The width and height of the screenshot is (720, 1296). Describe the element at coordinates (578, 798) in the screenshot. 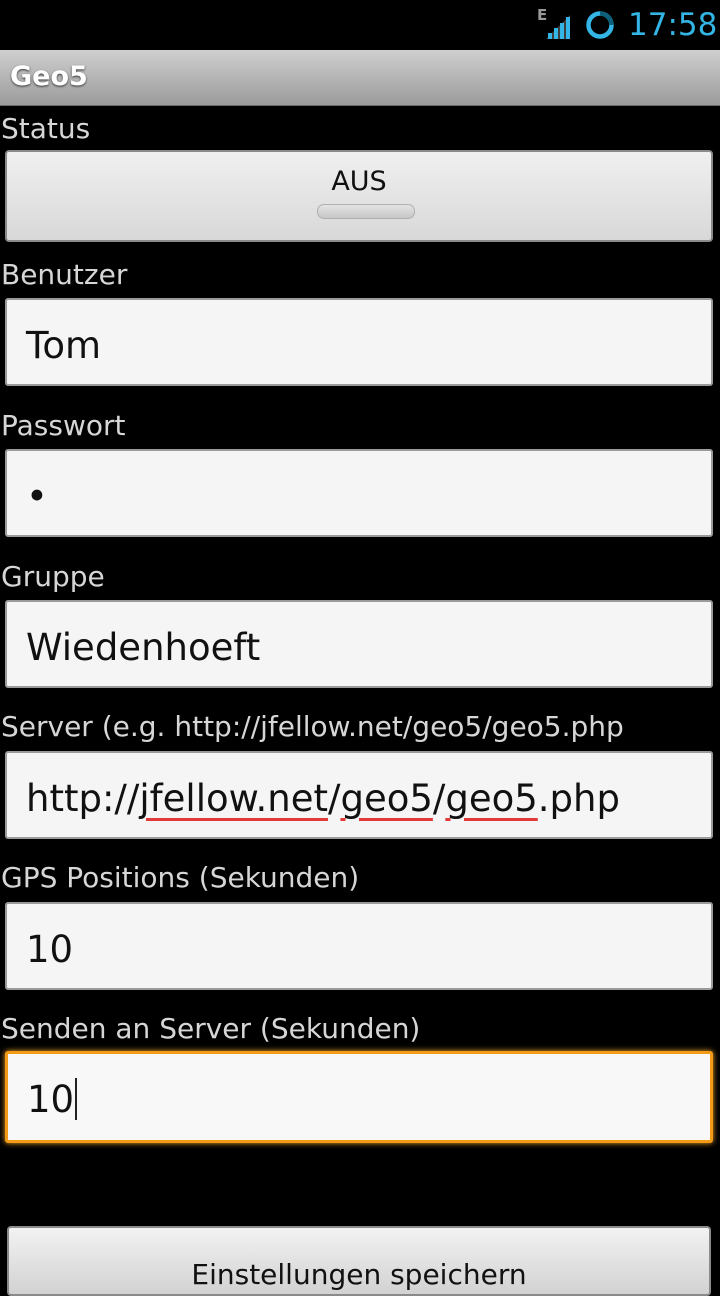

I see `server-value-suffix: .php` at that location.